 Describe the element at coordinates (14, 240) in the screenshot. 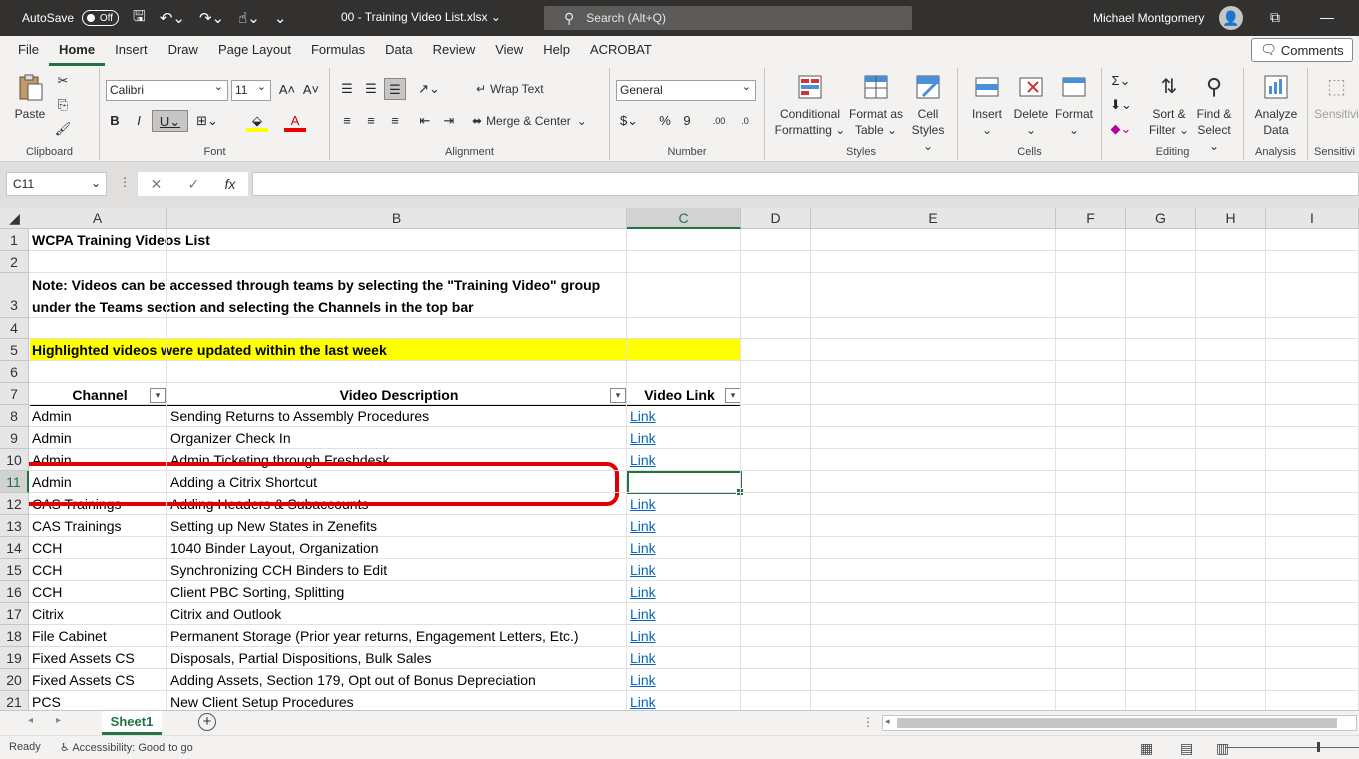

I see `row-header-1: 1` at that location.